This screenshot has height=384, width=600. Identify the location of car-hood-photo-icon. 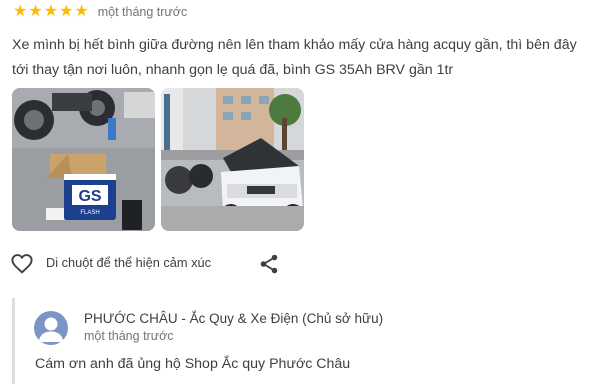
(232, 159).